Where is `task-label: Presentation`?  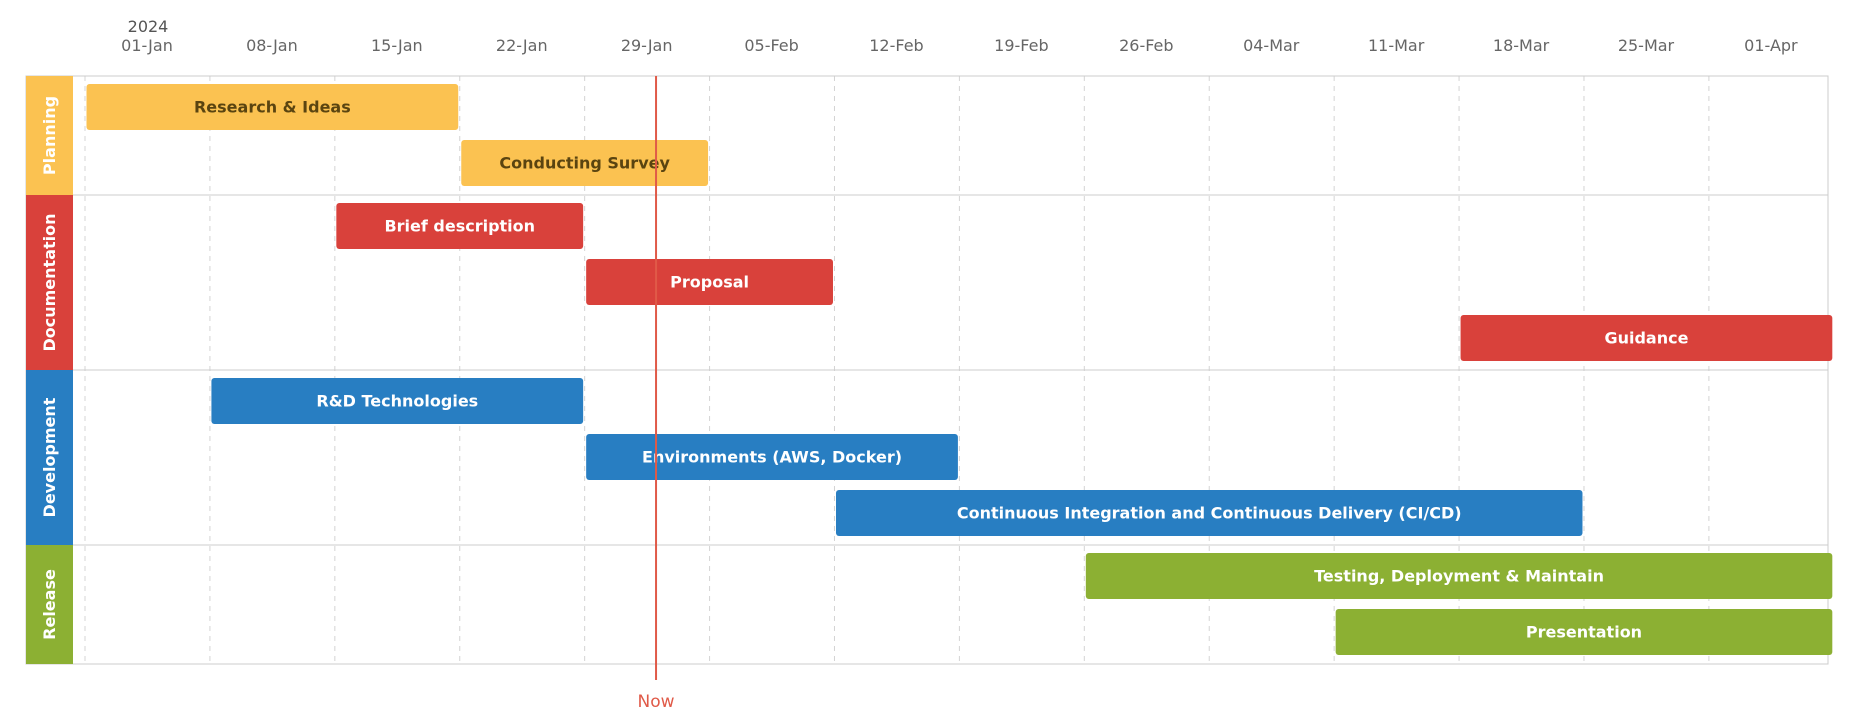 task-label: Presentation is located at coordinates (1584, 632).